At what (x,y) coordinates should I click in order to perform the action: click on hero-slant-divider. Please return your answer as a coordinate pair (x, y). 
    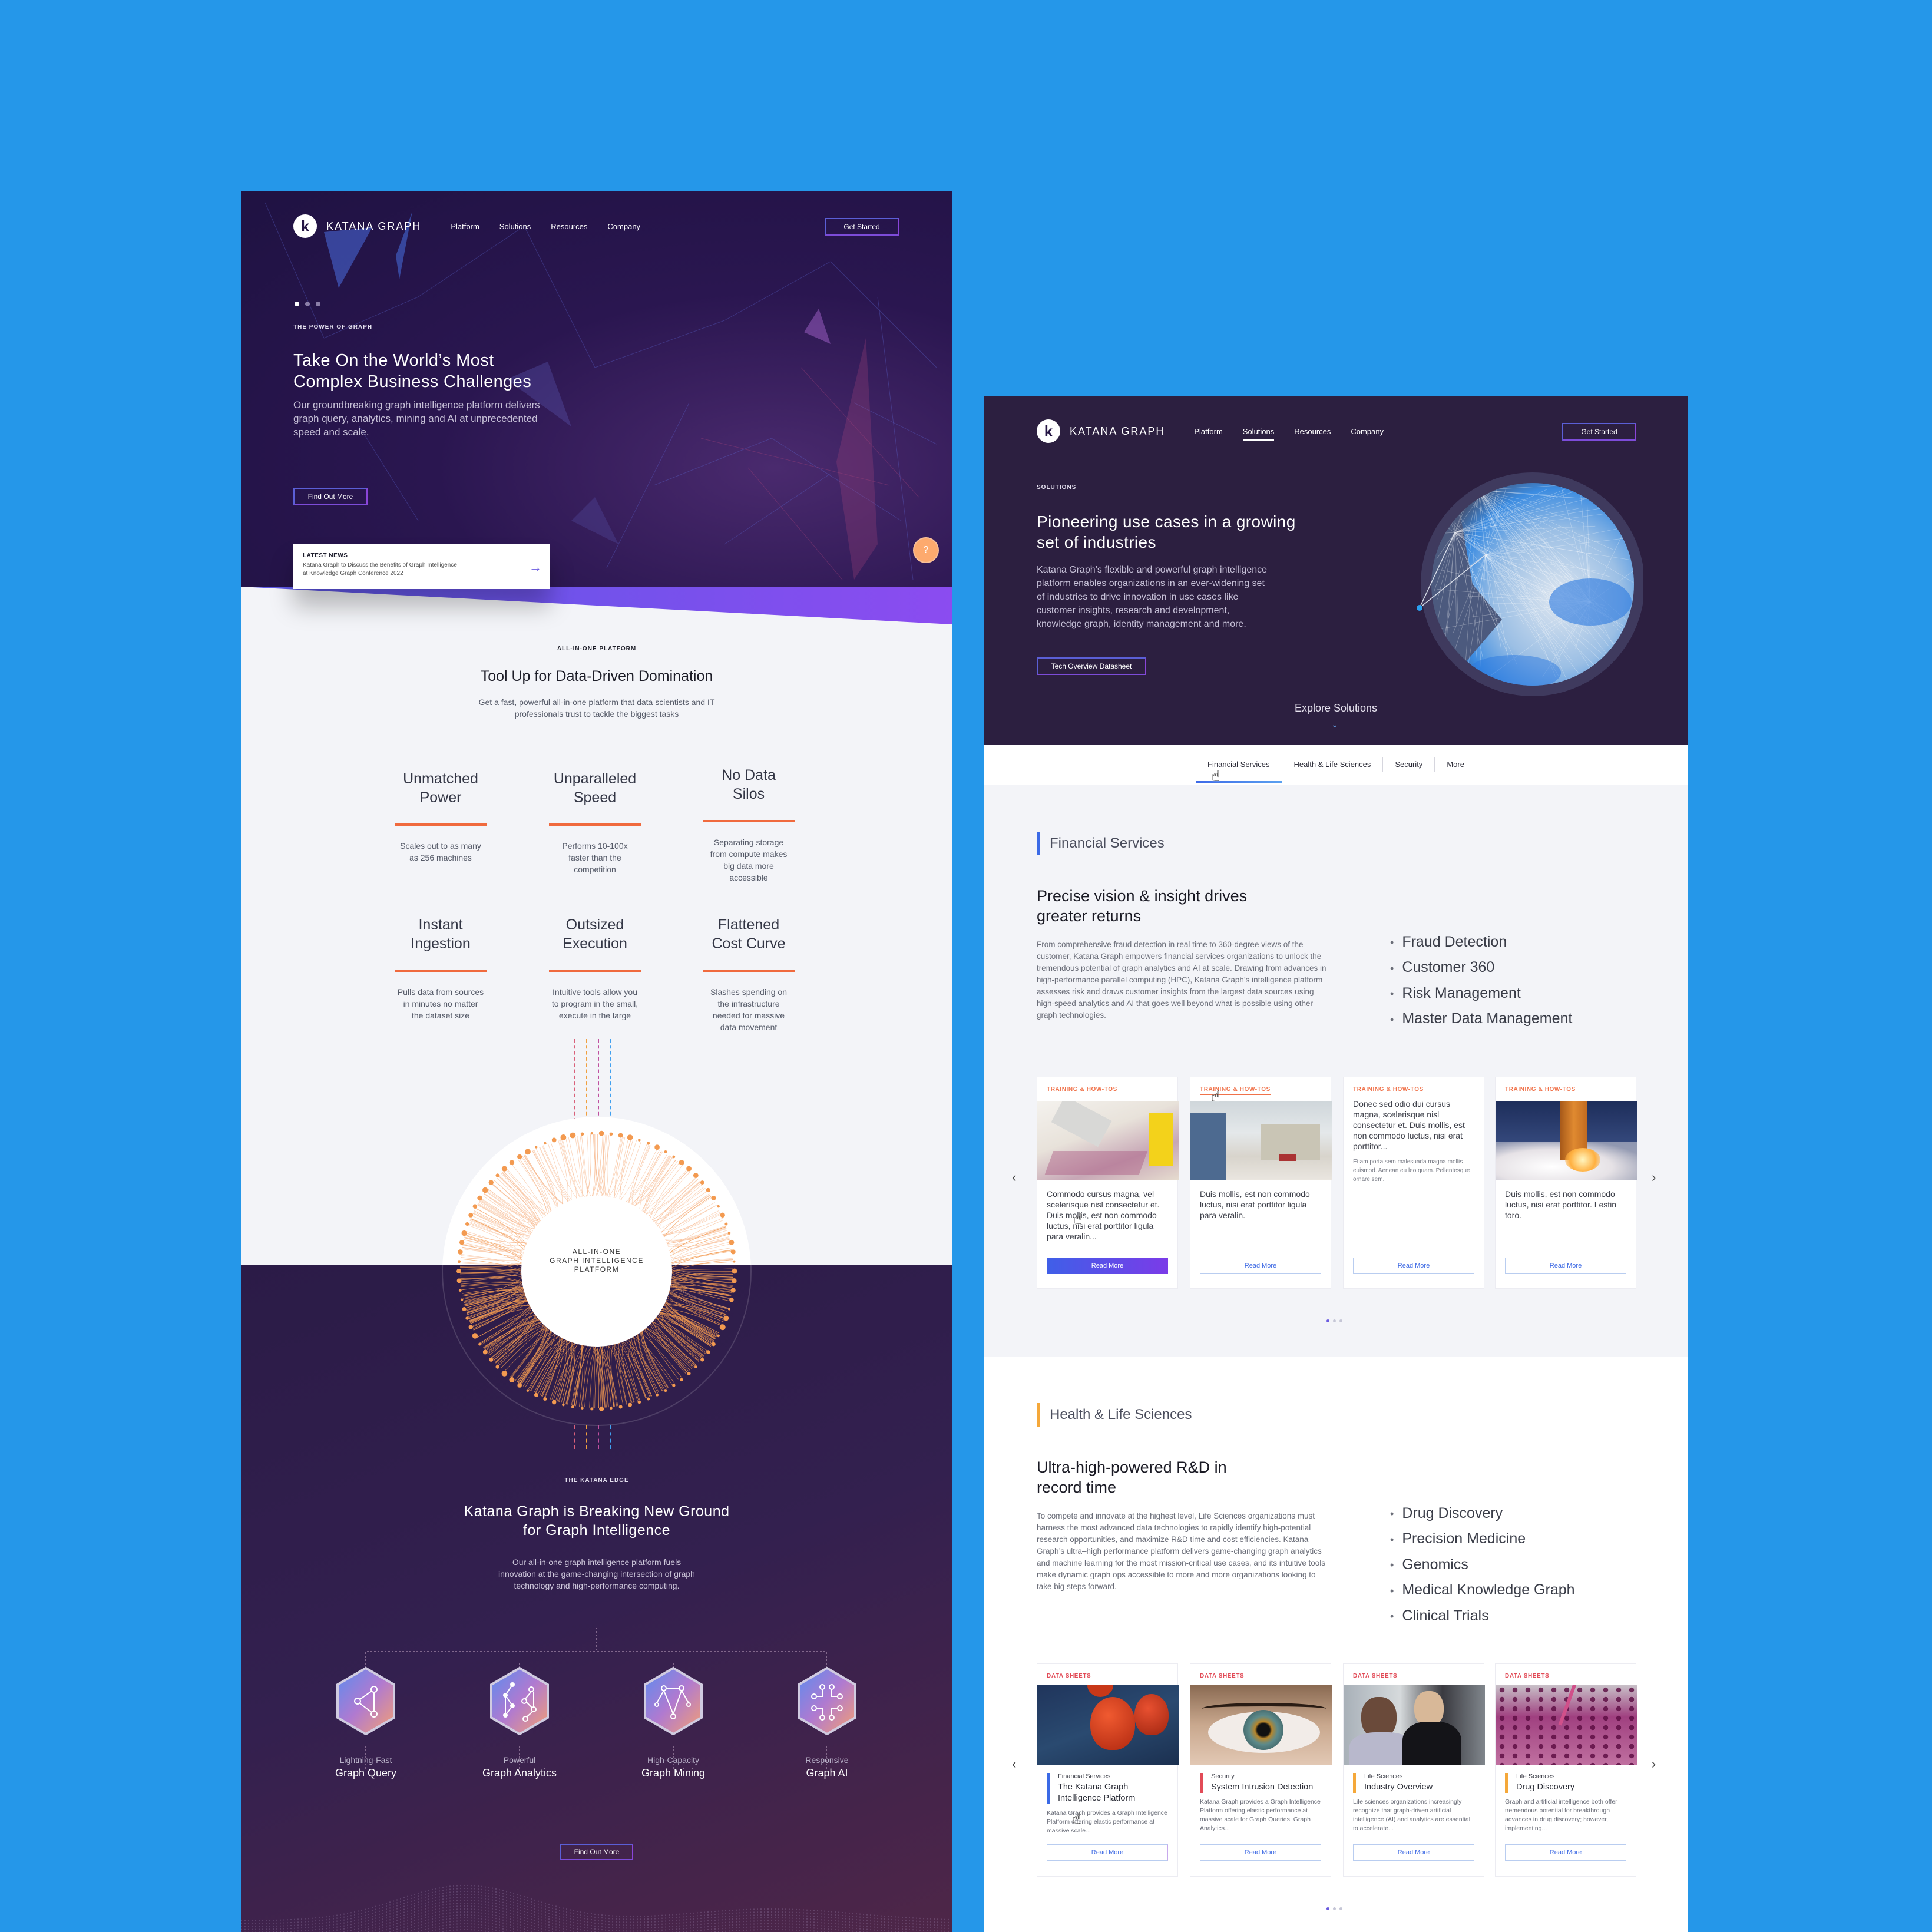
    Looking at the image, I should click on (597, 605).